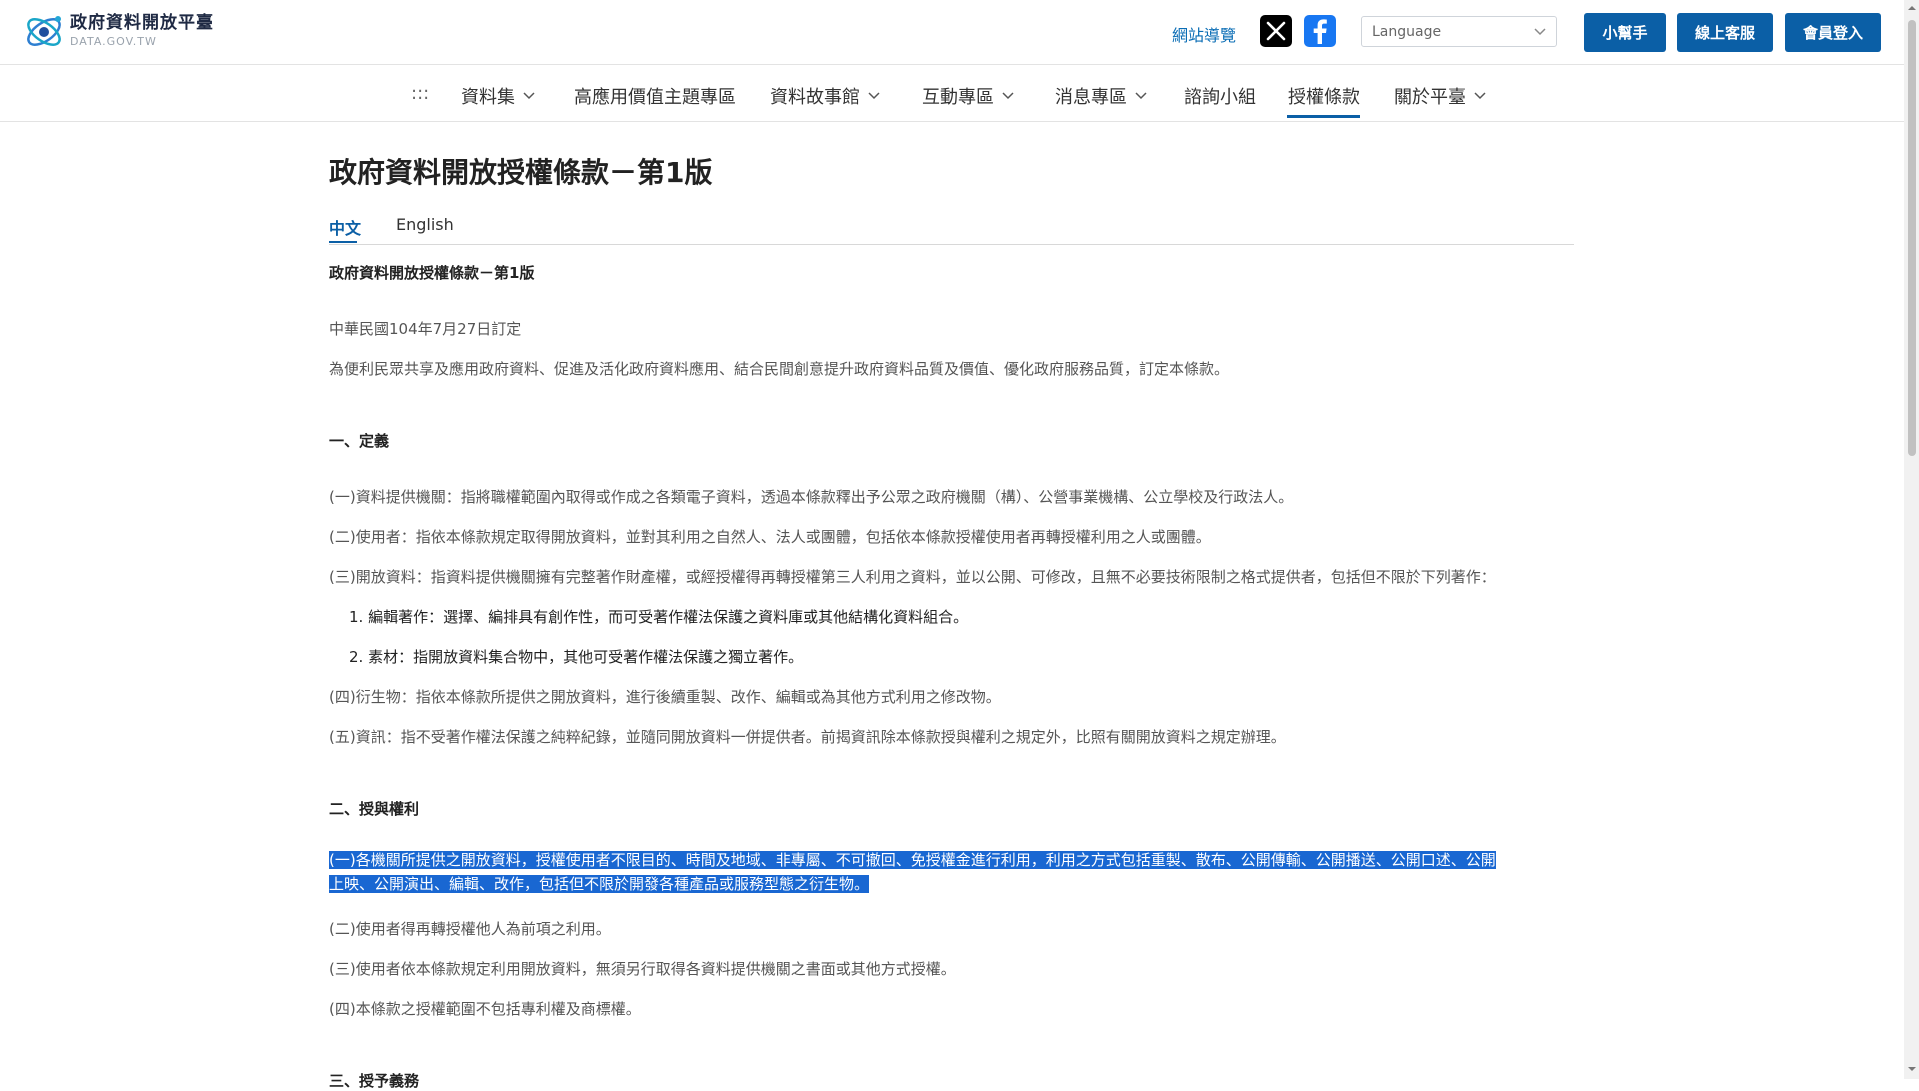 The width and height of the screenshot is (1919, 1091). I want to click on online-service-button: 線上客服, so click(1725, 32).